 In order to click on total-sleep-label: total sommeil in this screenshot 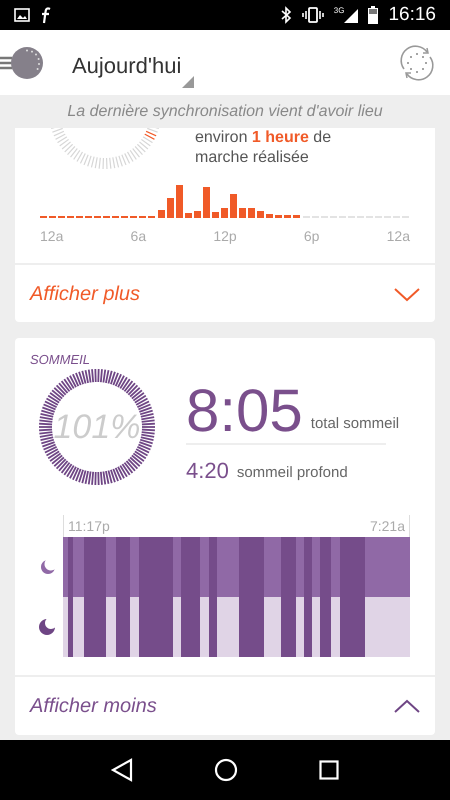, I will do `click(355, 424)`.